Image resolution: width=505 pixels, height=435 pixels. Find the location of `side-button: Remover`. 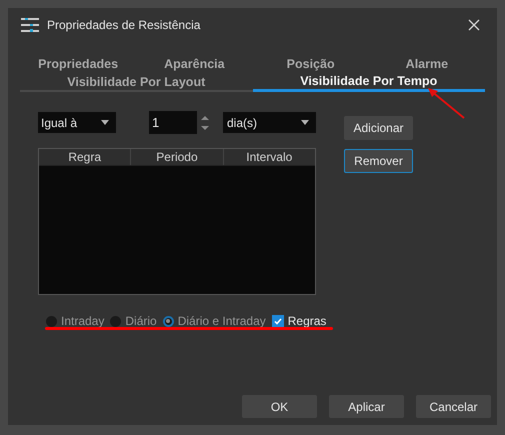

side-button: Remover is located at coordinates (378, 161).